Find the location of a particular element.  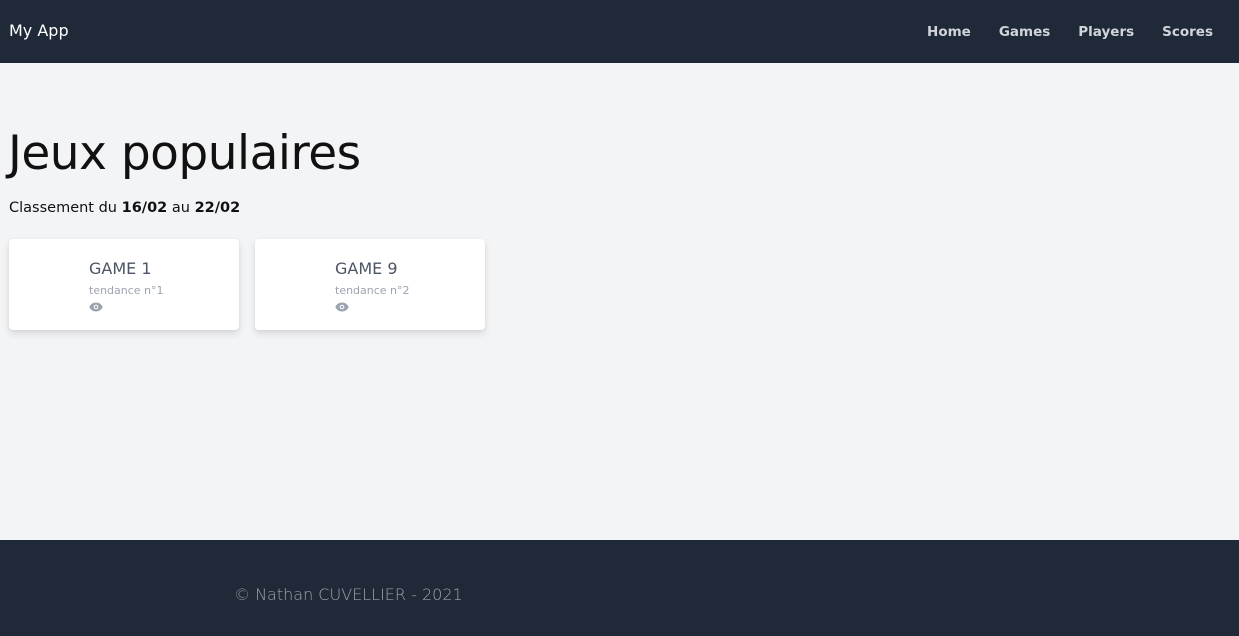

game-card: GAME 1 tendance n°1 is located at coordinates (124, 284).